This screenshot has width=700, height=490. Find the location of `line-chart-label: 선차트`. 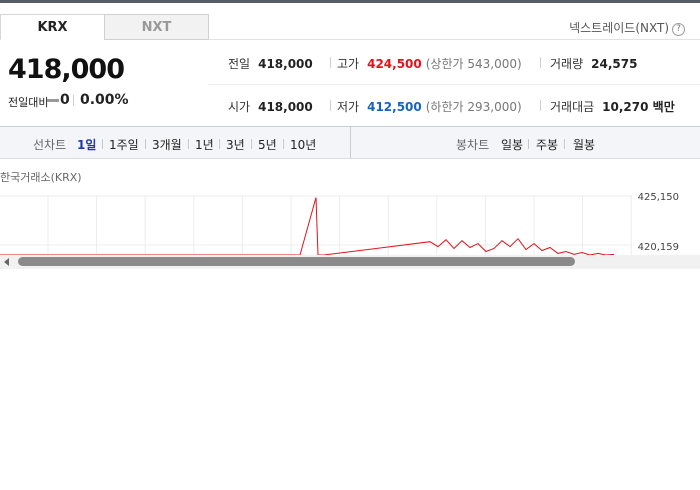

line-chart-label: 선차트 is located at coordinates (50, 145).